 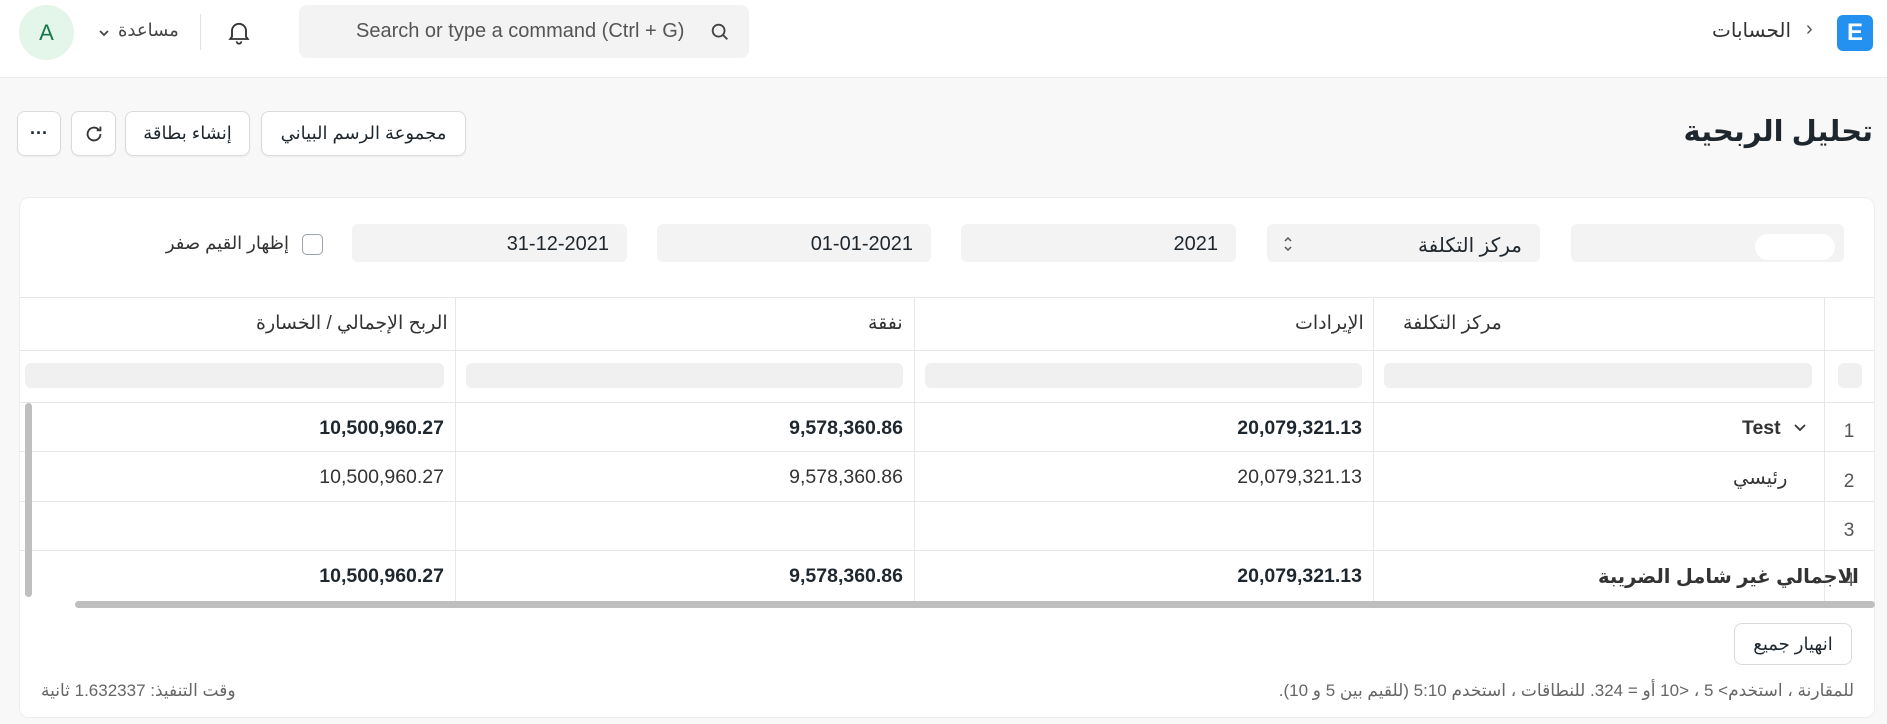 I want to click on row-number: 1, so click(x=1849, y=431).